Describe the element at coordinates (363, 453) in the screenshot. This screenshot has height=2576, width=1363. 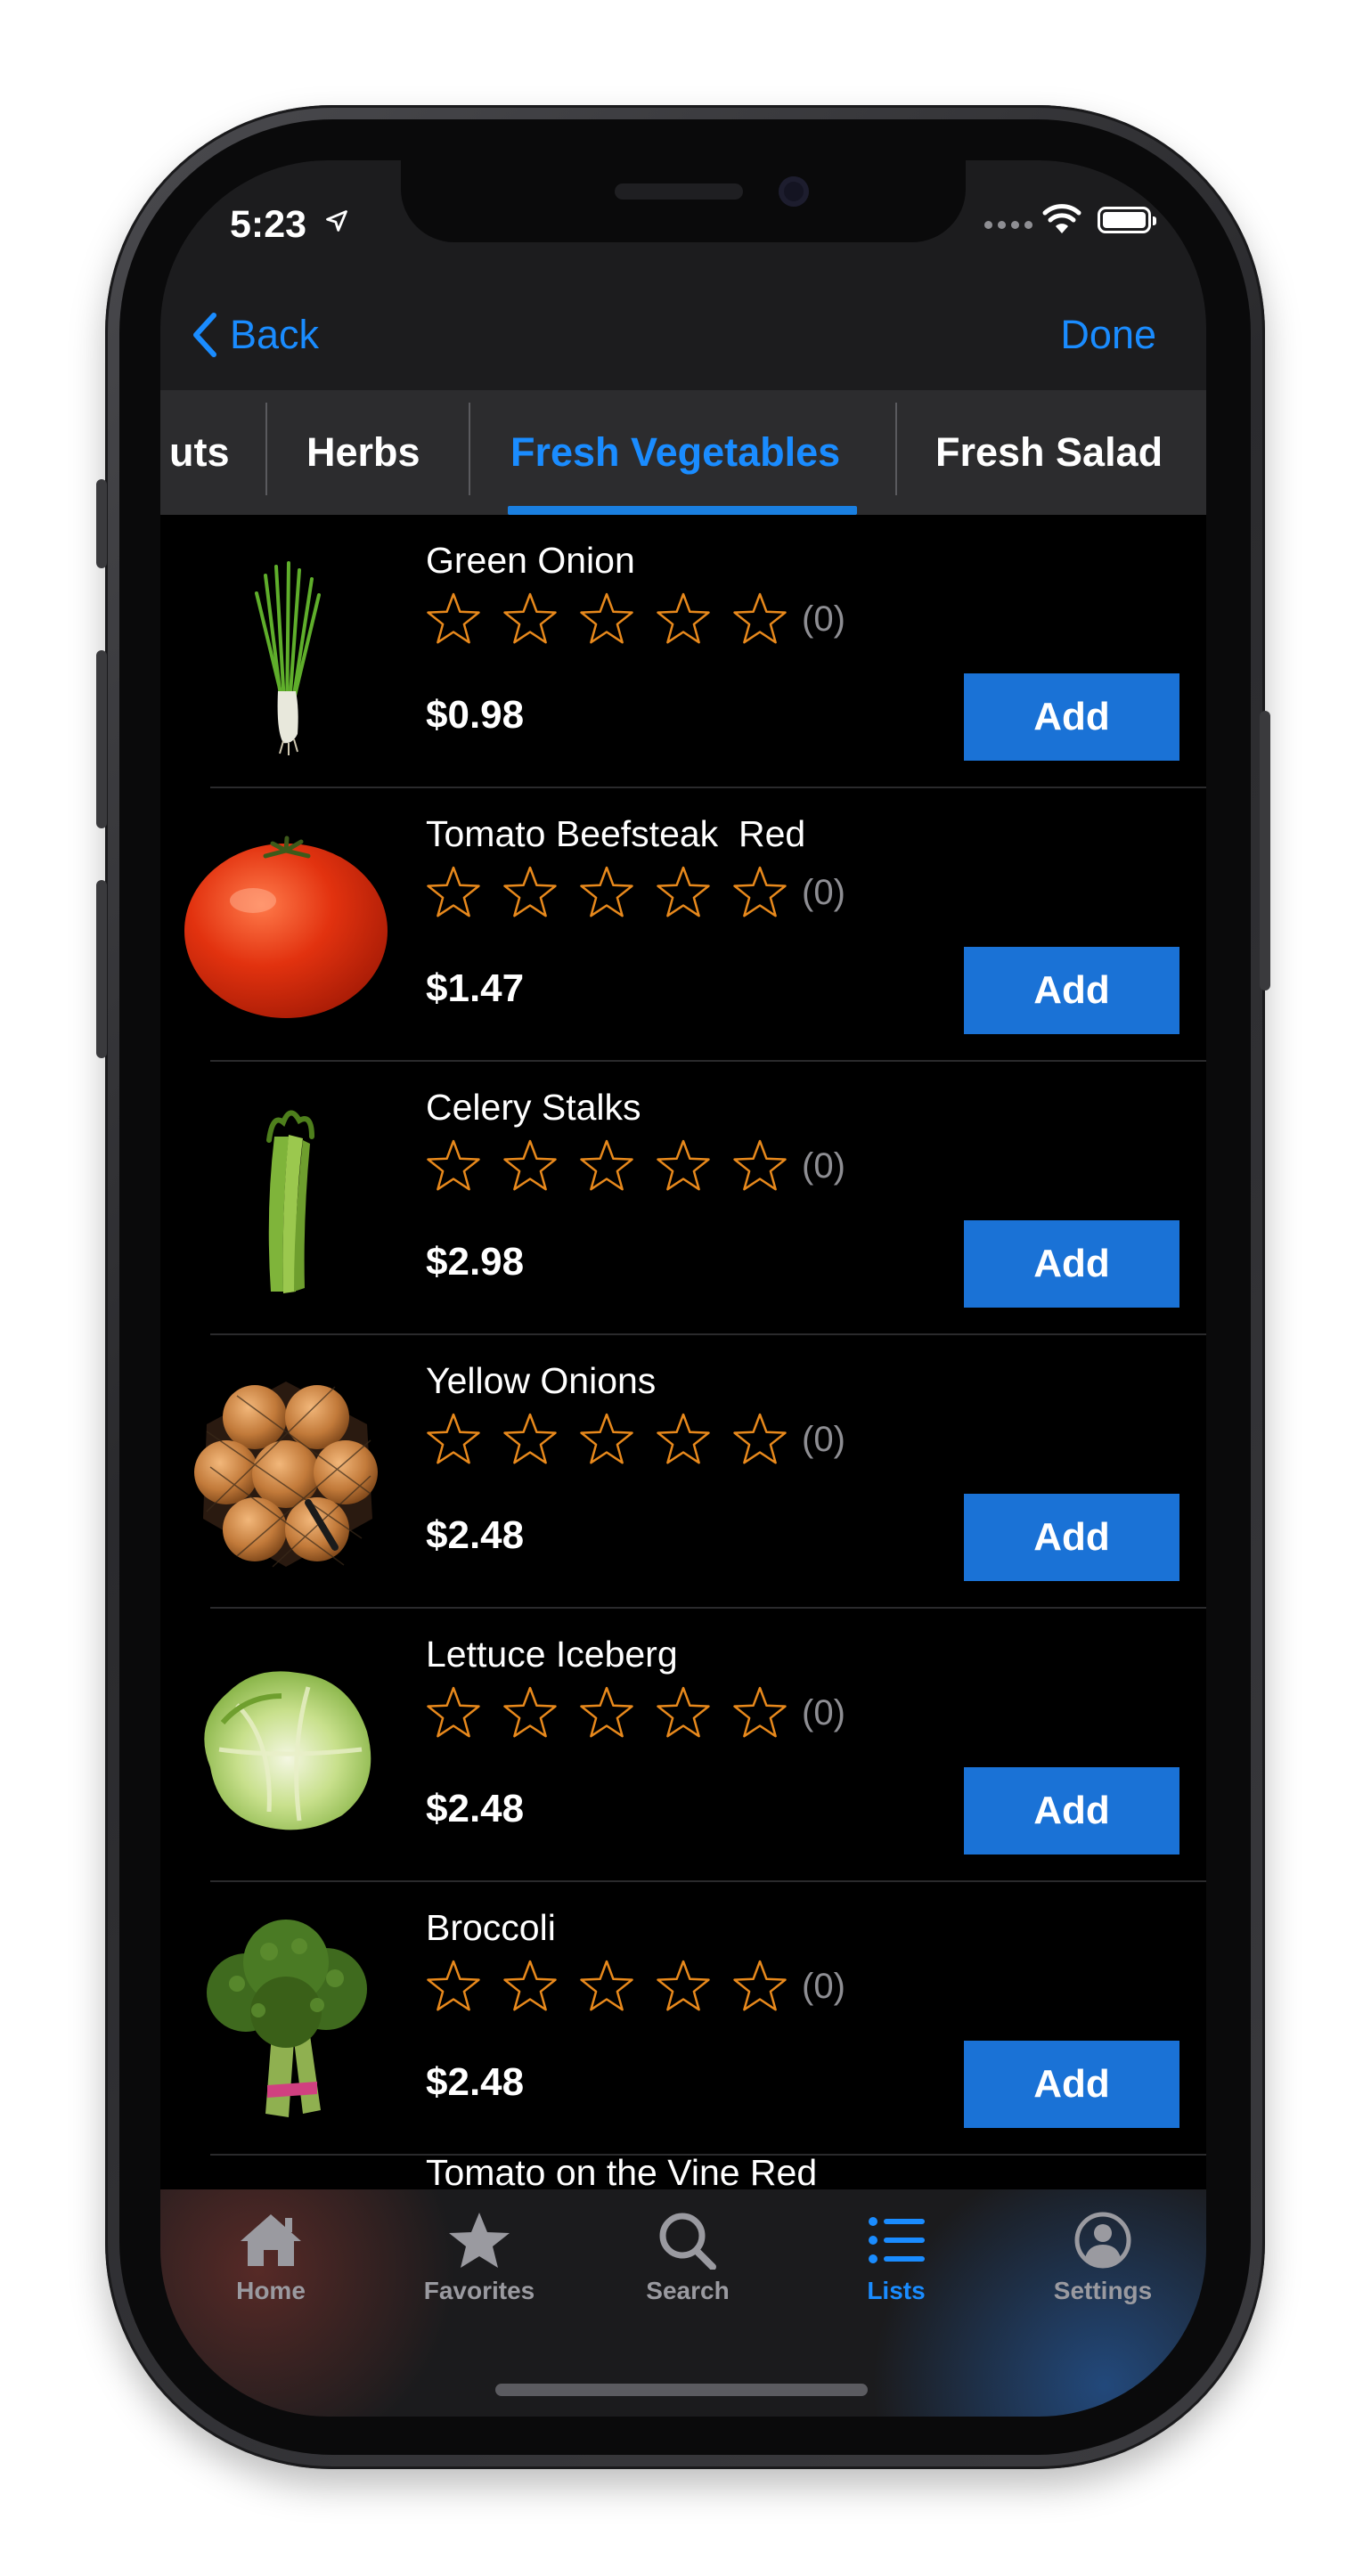
I see `tab-herbs: Herbs` at that location.